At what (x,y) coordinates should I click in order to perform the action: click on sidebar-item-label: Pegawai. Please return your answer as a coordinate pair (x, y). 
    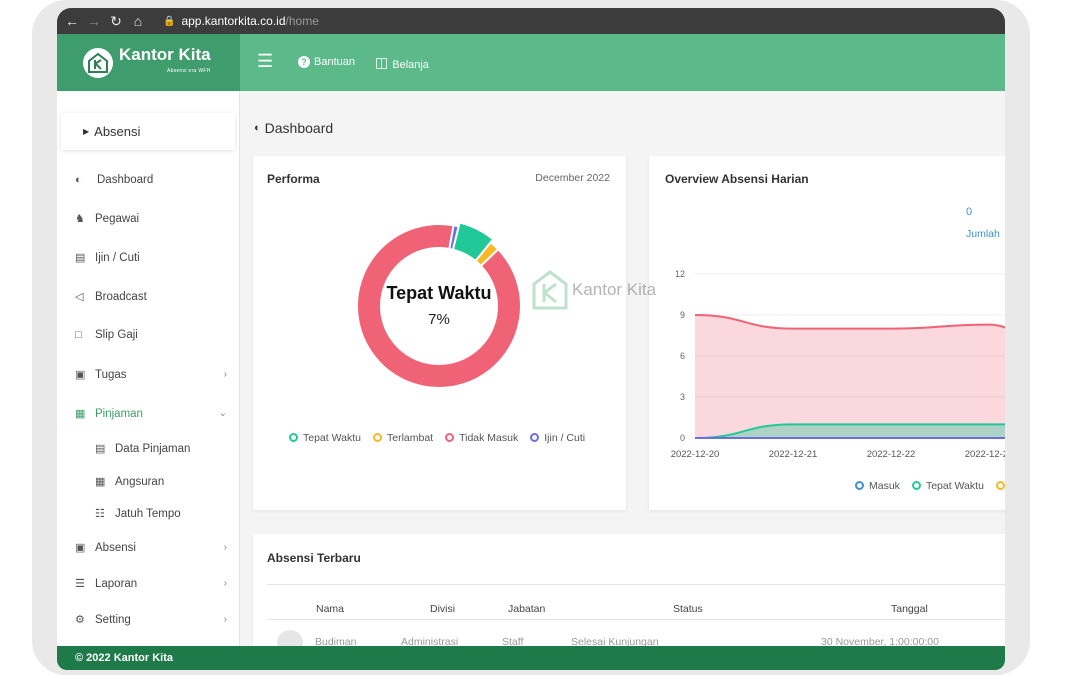
    Looking at the image, I should click on (117, 218).